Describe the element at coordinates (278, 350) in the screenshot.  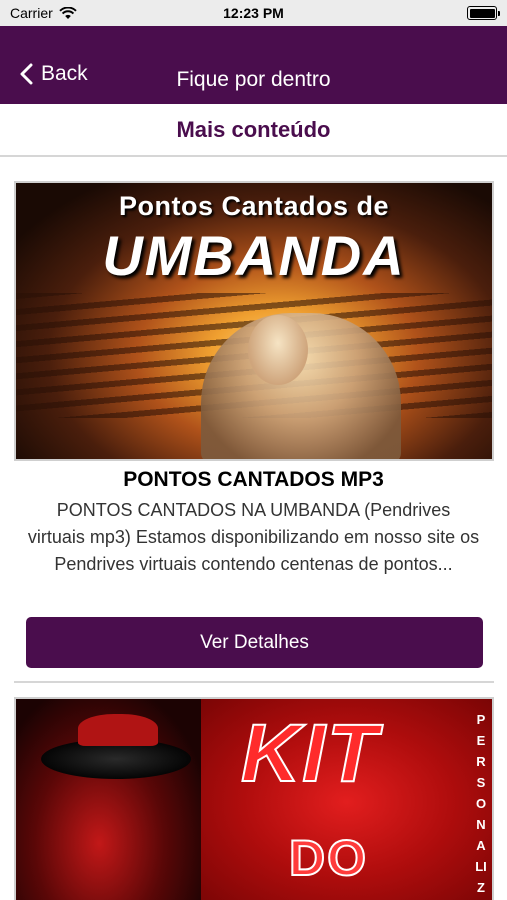
I see `statue-head-illustration` at that location.